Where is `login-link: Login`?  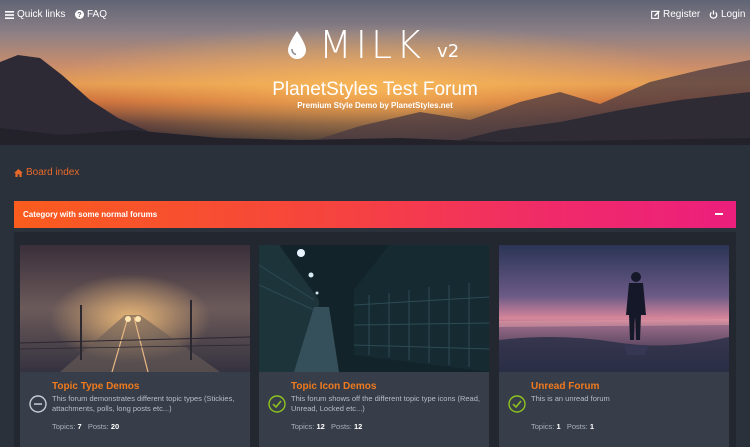 login-link: Login is located at coordinates (727, 14).